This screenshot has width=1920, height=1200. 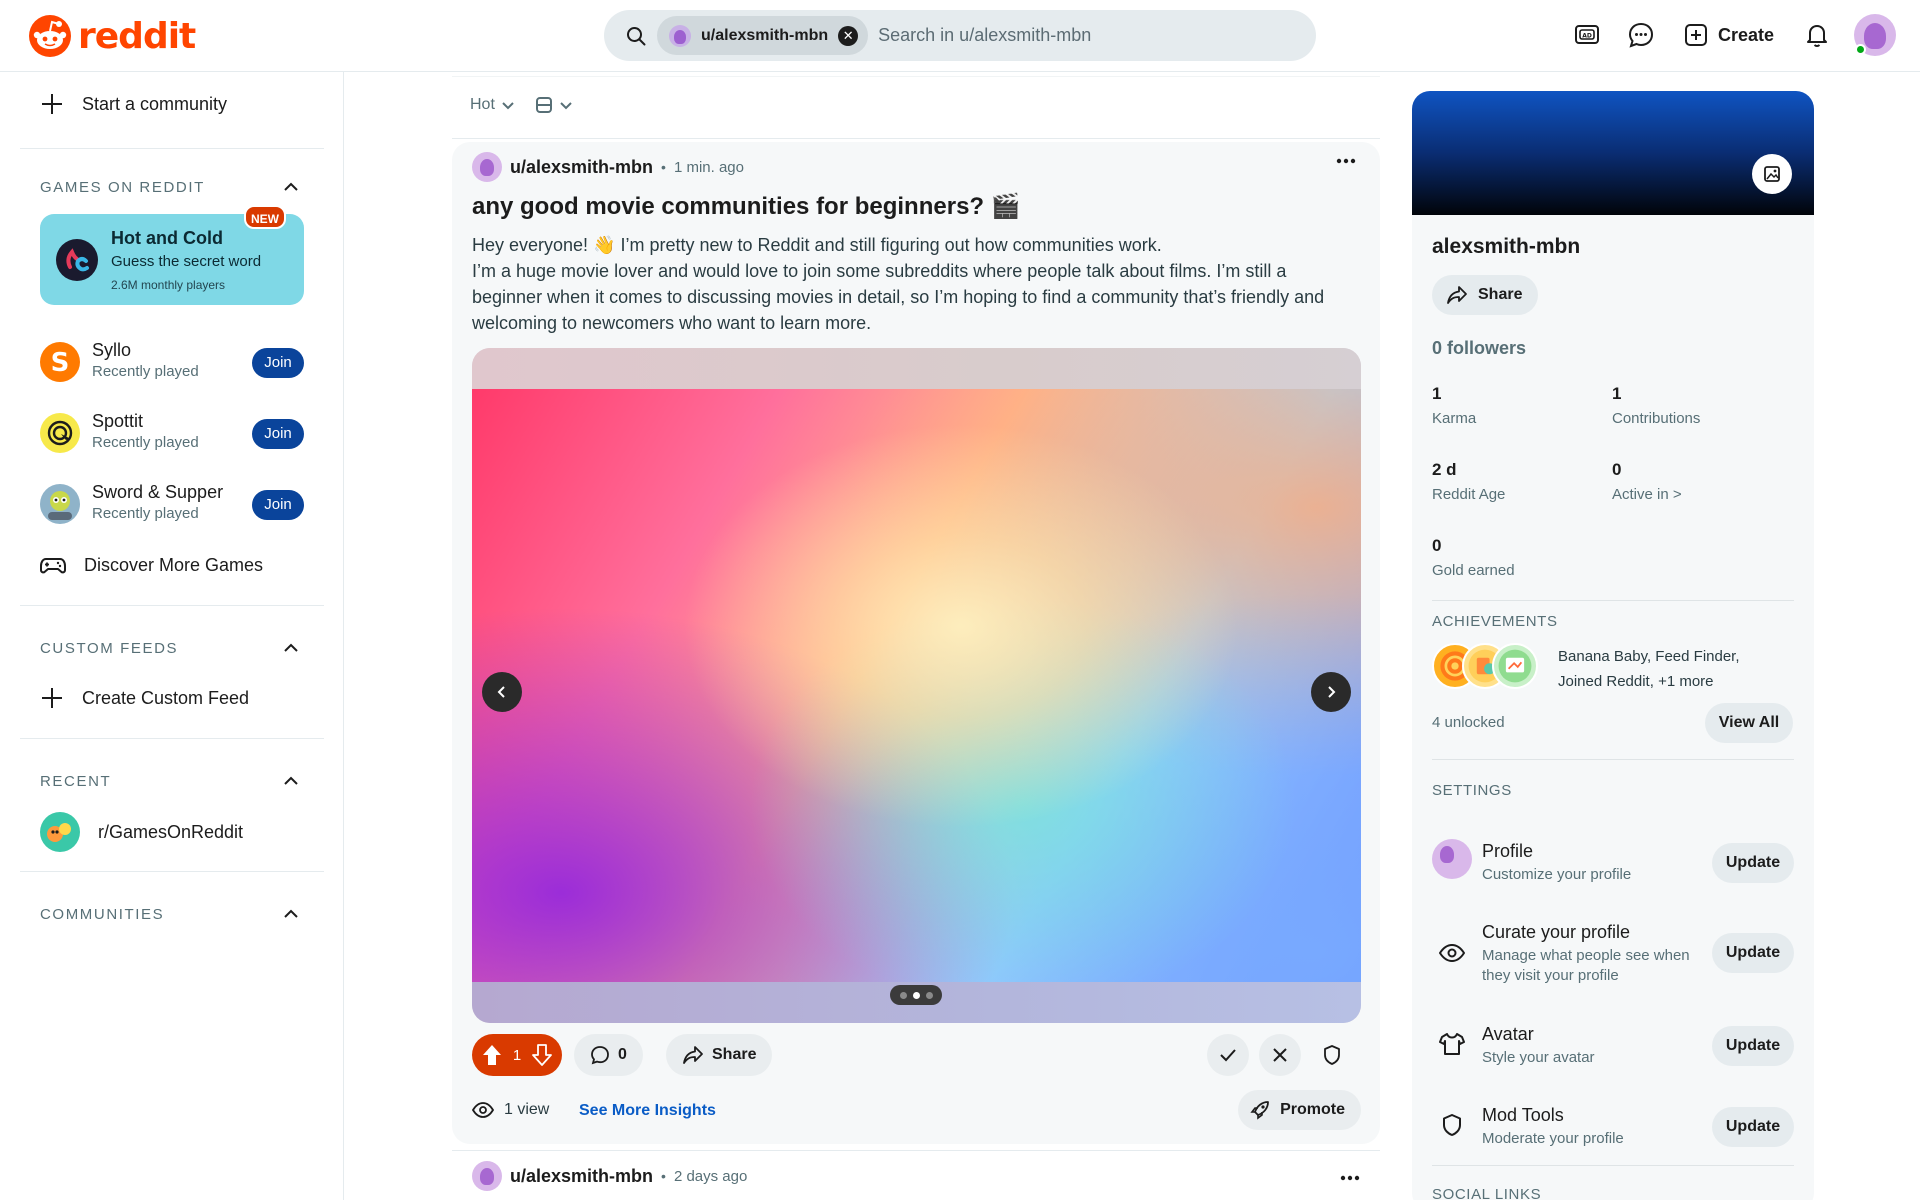 I want to click on vote-control: 1, so click(x=517, y=1055).